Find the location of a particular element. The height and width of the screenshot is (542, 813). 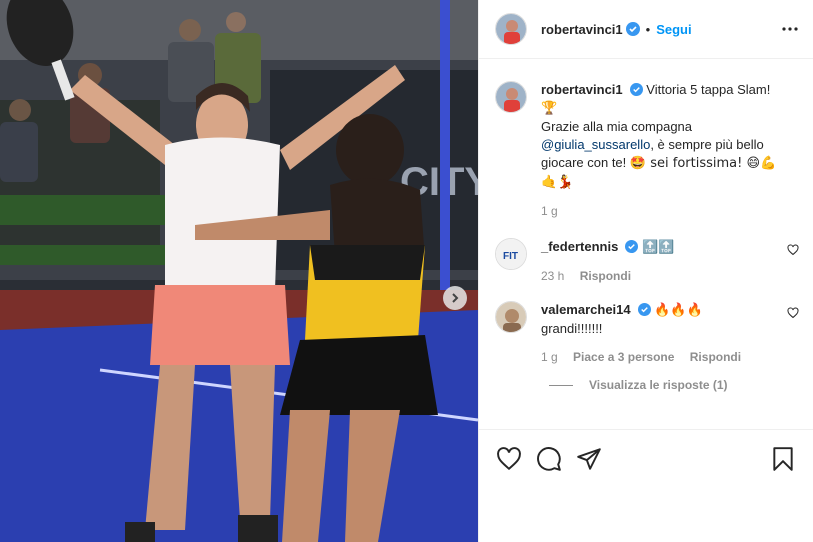

caption-line-2a: Grazie alla mia compagna is located at coordinates (617, 126).